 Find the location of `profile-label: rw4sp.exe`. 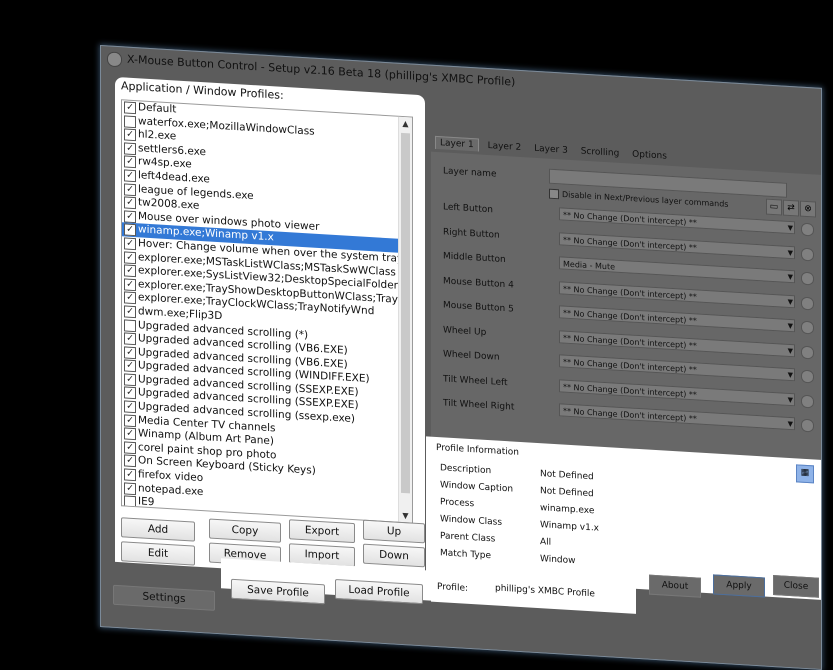

profile-label: rw4sp.exe is located at coordinates (165, 163).